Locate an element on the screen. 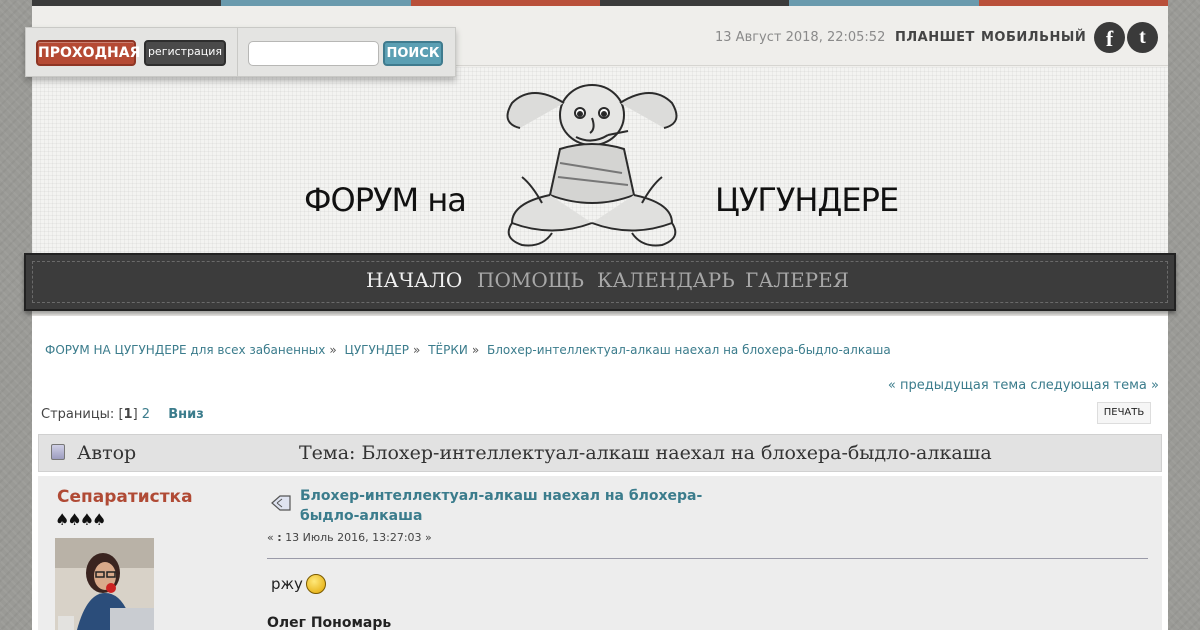  forum-logo-left: ФОРУМ на is located at coordinates (385, 200).